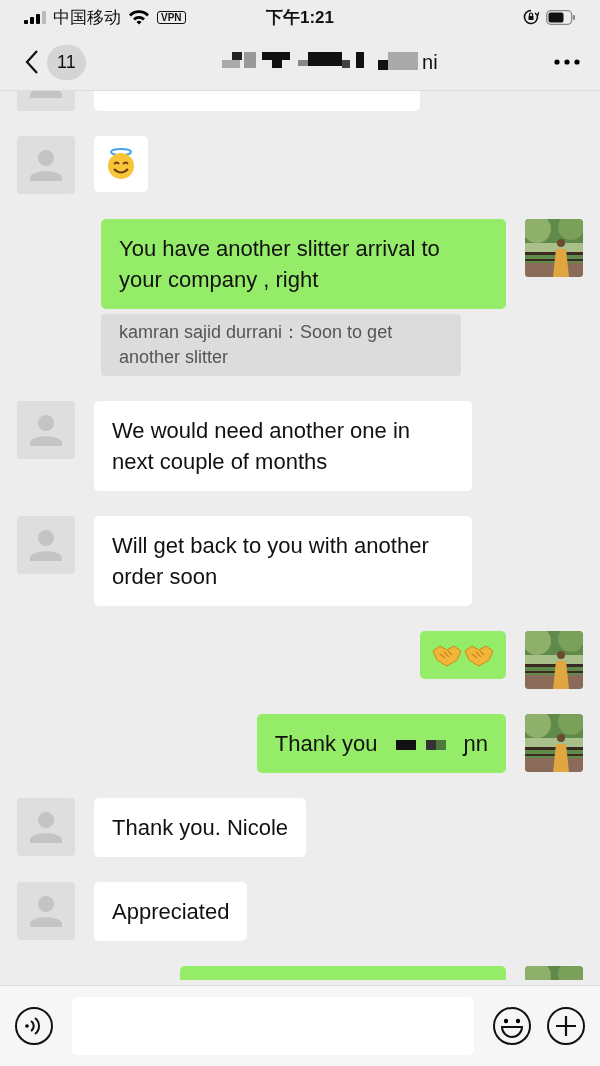 The height and width of the screenshot is (1066, 600). Describe the element at coordinates (139, 17) in the screenshot. I see `wifi-icon` at that location.